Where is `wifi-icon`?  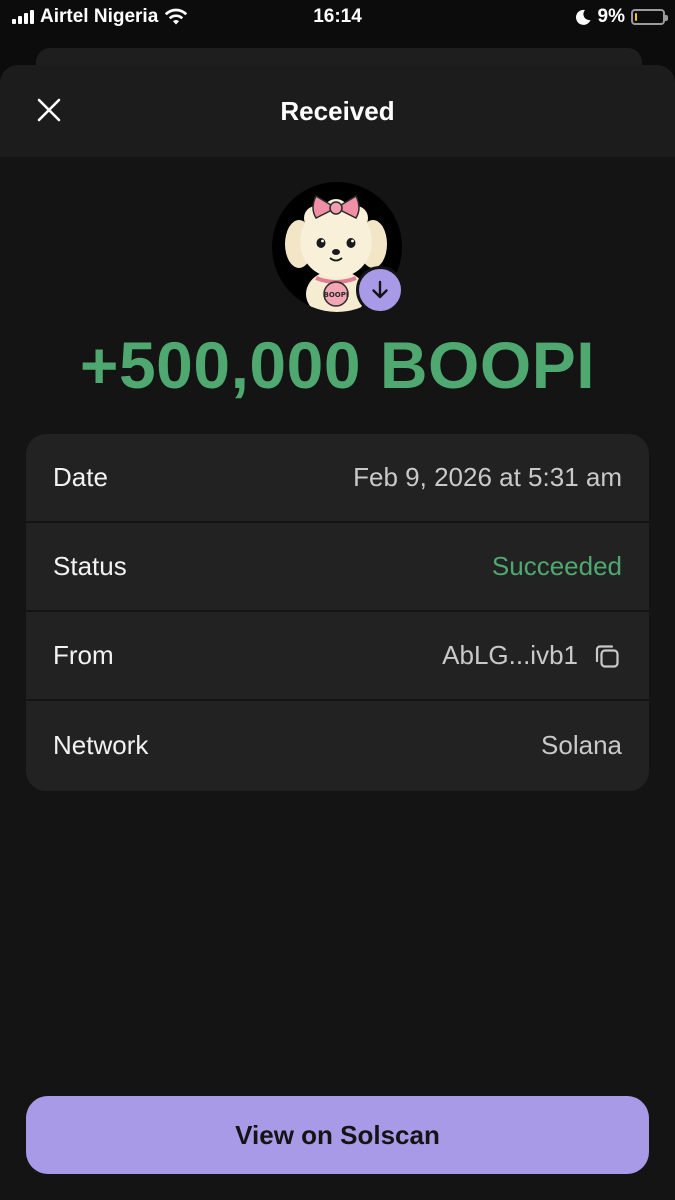
wifi-icon is located at coordinates (176, 16).